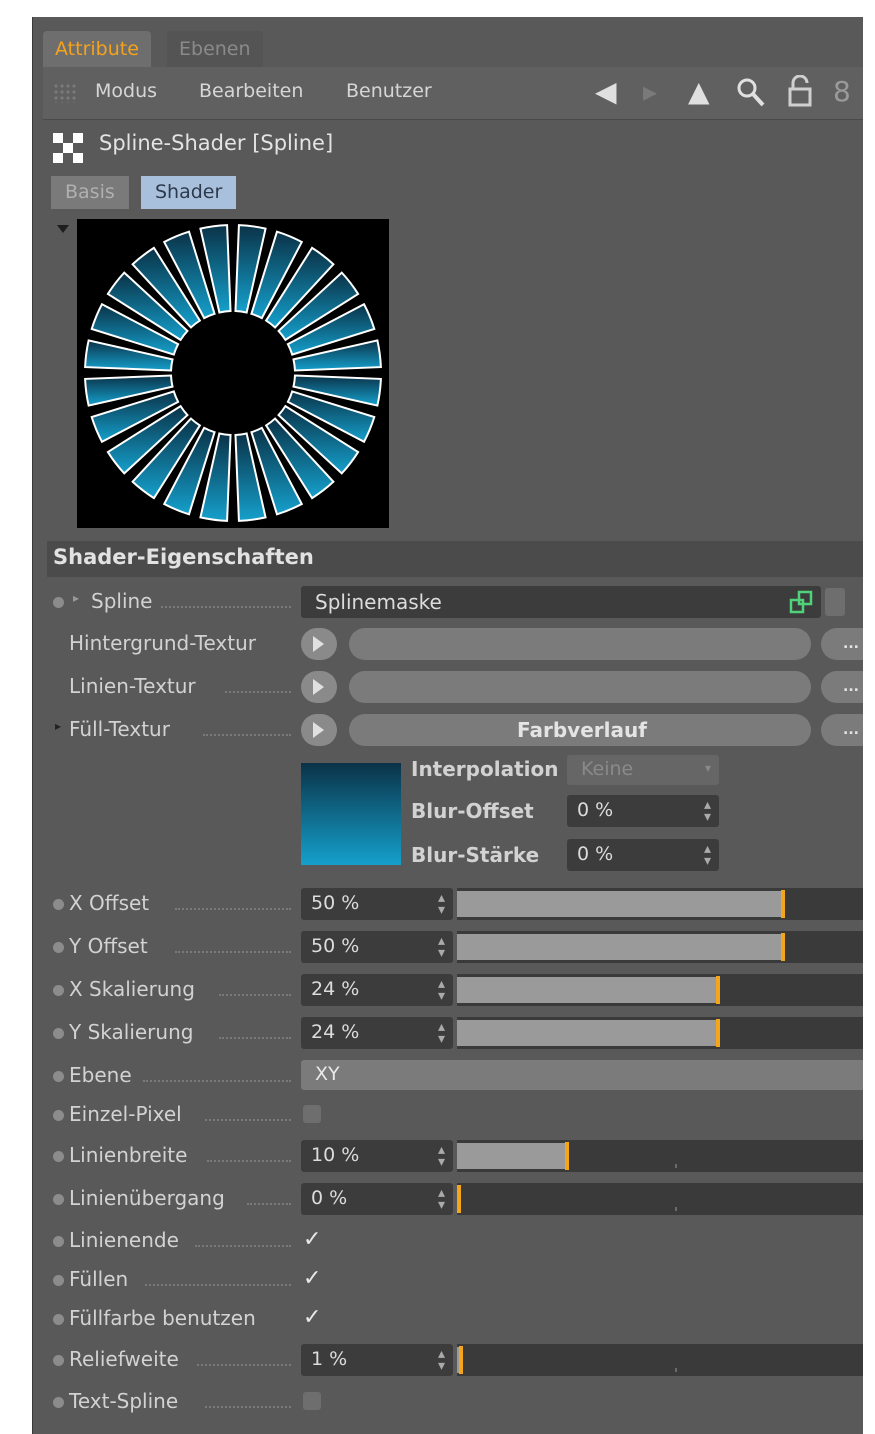 Image resolution: width=875 pixels, height=1434 pixels. Describe the element at coordinates (660, 947) in the screenshot. I see `y-offset-slider` at that location.